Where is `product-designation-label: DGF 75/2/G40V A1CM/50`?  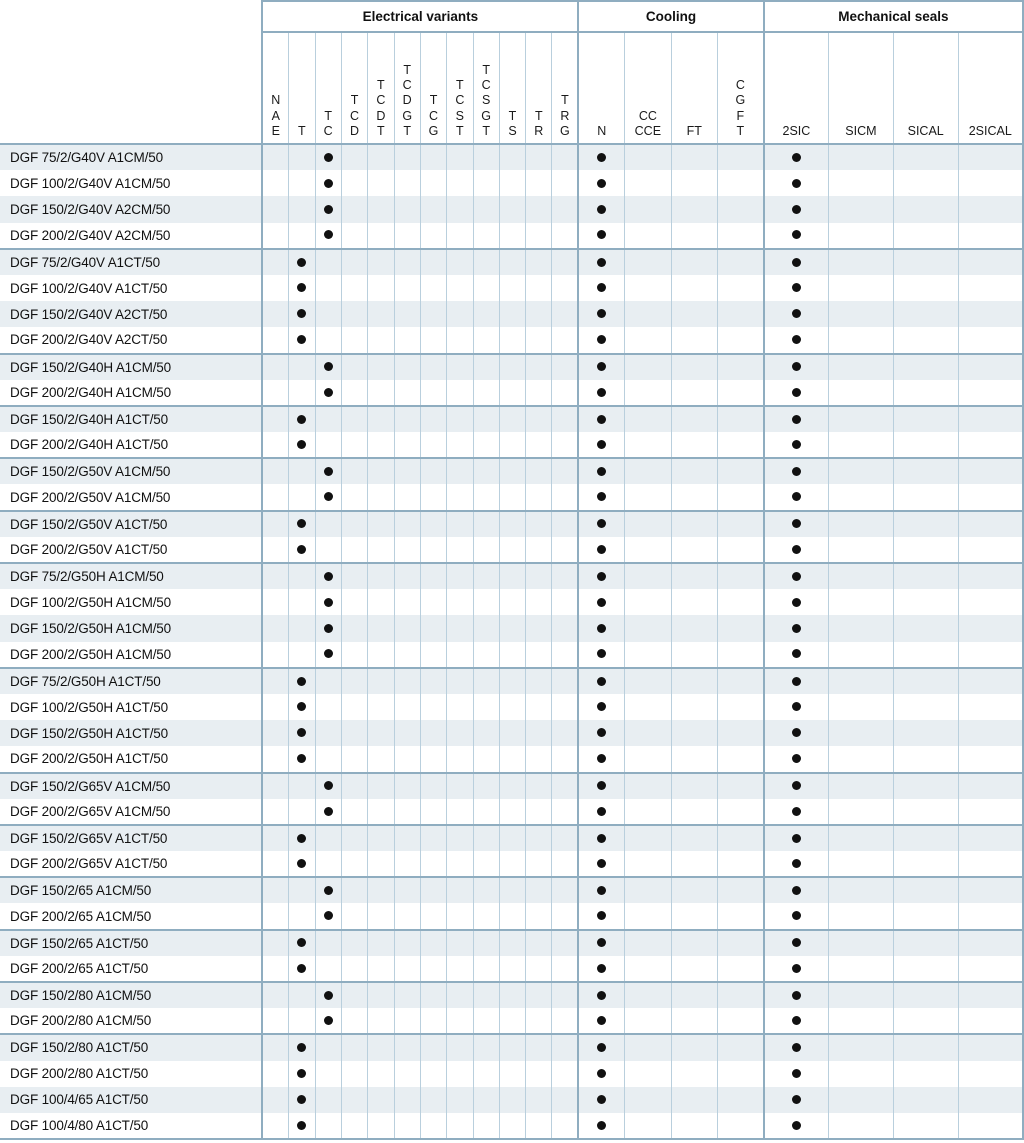
product-designation-label: DGF 75/2/G40V A1CM/50 is located at coordinates (131, 156).